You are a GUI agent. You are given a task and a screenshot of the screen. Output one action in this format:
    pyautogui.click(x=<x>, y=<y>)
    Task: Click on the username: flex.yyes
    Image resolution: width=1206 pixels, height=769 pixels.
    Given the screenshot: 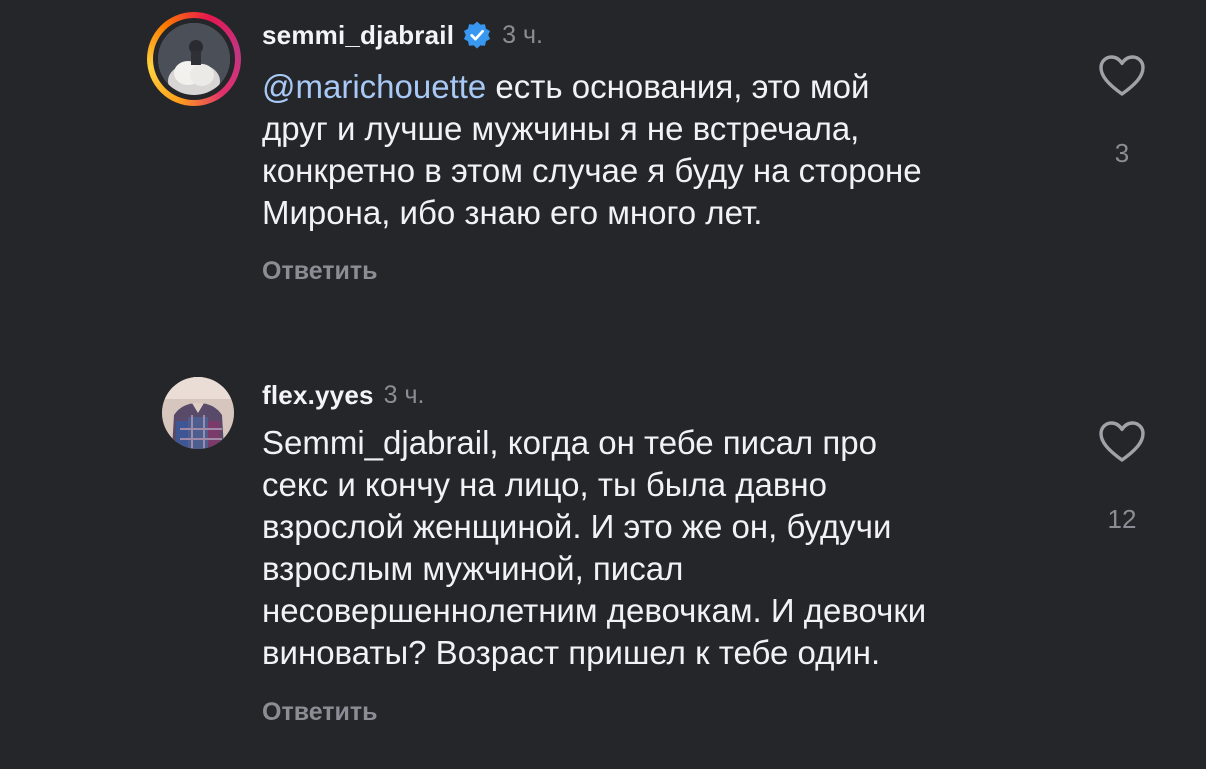 What is the action you would take?
    pyautogui.click(x=318, y=395)
    